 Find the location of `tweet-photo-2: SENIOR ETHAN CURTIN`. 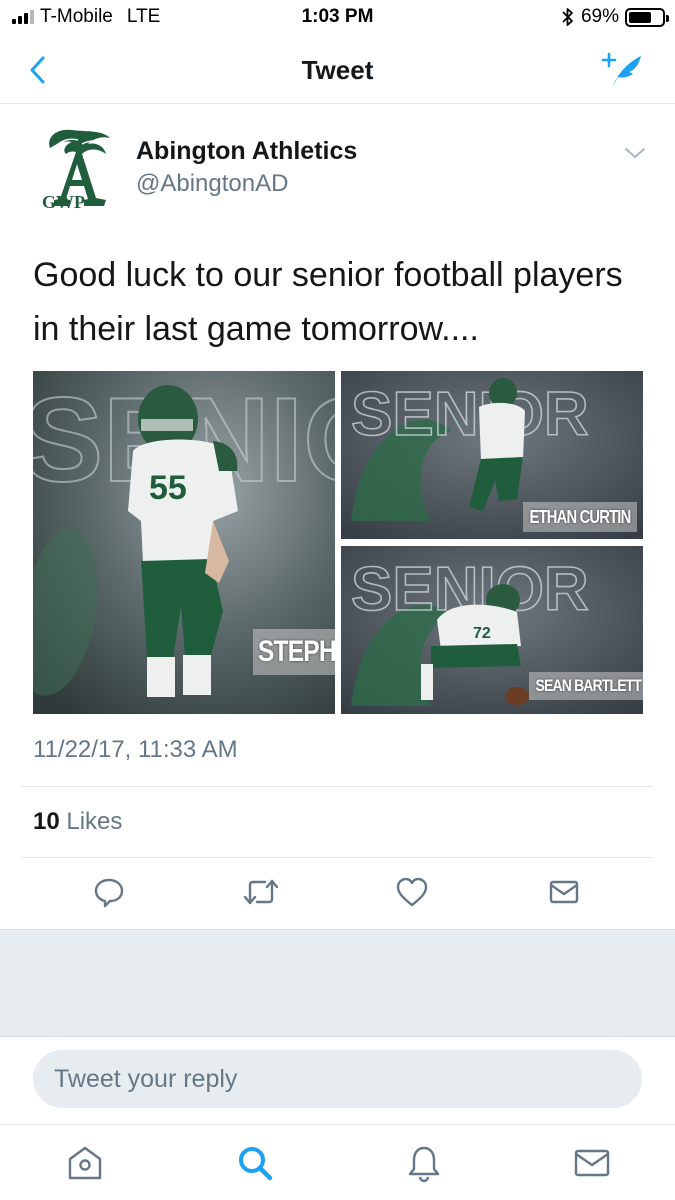

tweet-photo-2: SENIOR ETHAN CURTIN is located at coordinates (492, 455).